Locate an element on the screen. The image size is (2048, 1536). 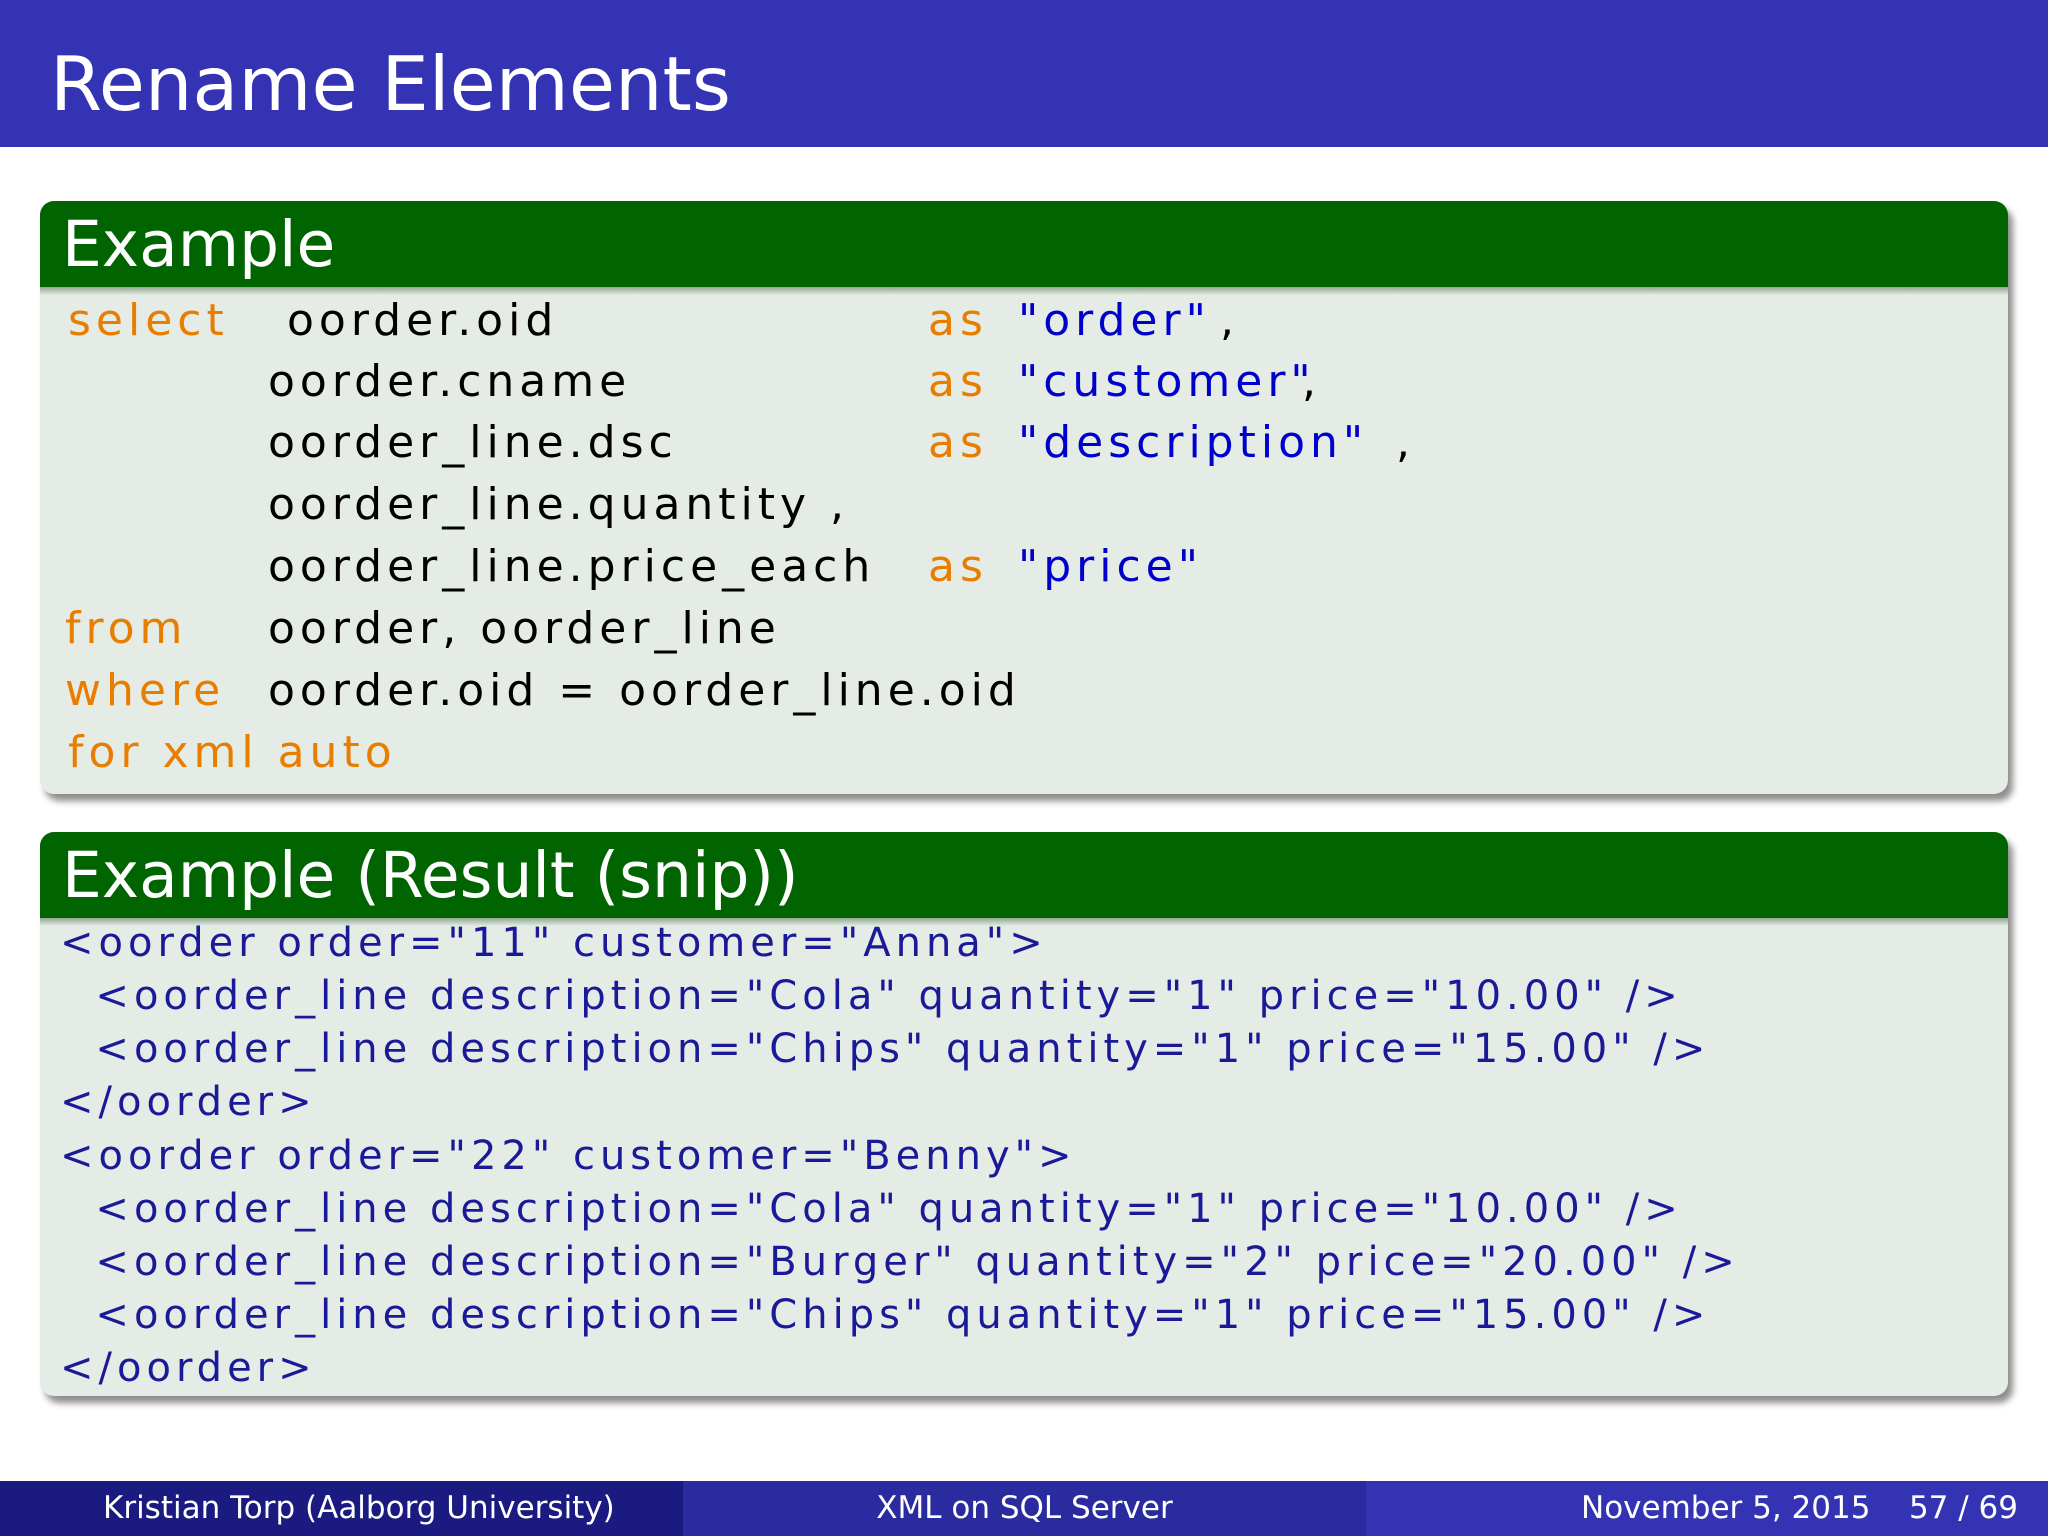
xml-line-1: <oorder order="11" customer="Anna"> is located at coordinates (554, 943).